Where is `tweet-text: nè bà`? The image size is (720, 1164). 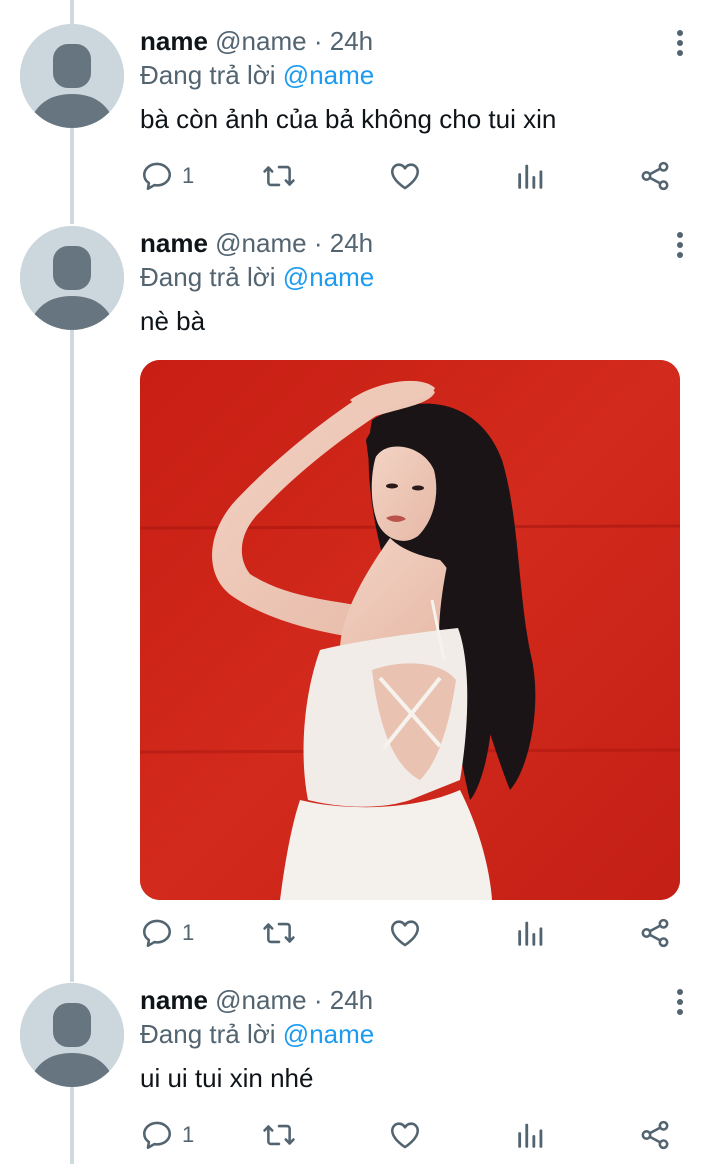 tweet-text: nè bà is located at coordinates (173, 321).